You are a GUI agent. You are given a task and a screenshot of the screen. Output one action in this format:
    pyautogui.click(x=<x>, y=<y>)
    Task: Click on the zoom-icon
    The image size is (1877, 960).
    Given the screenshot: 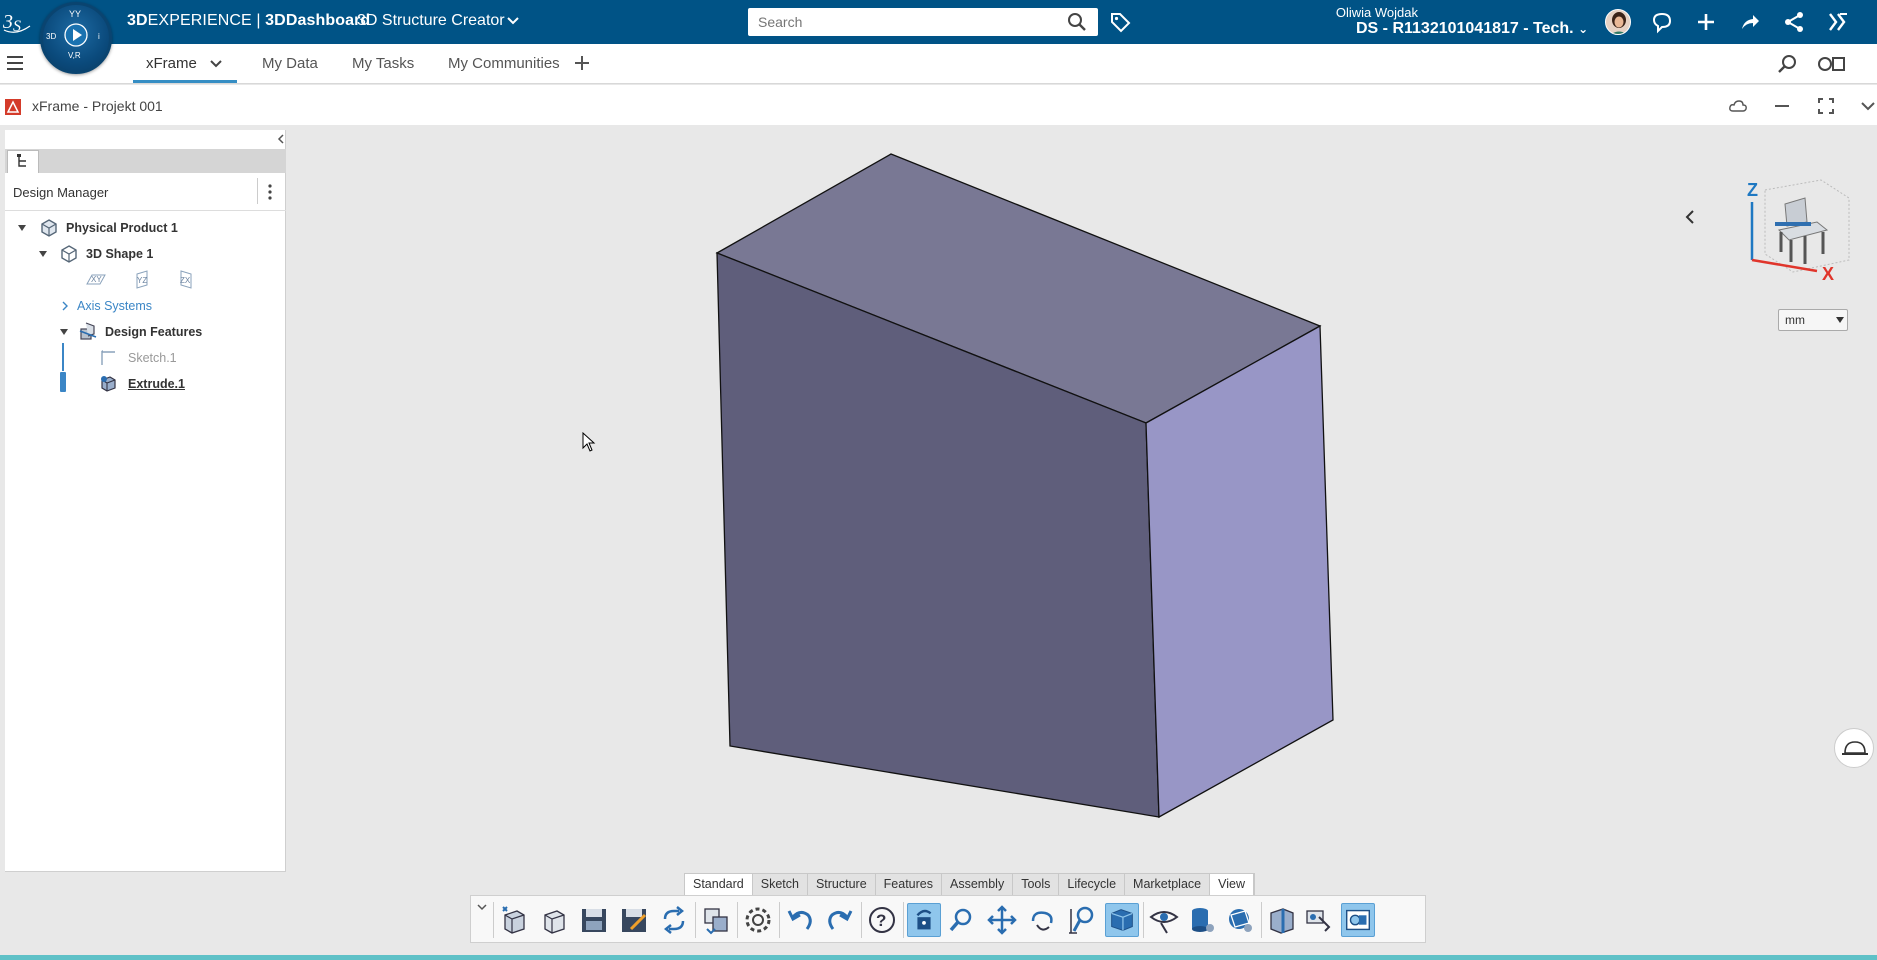 What is the action you would take?
    pyautogui.click(x=962, y=920)
    